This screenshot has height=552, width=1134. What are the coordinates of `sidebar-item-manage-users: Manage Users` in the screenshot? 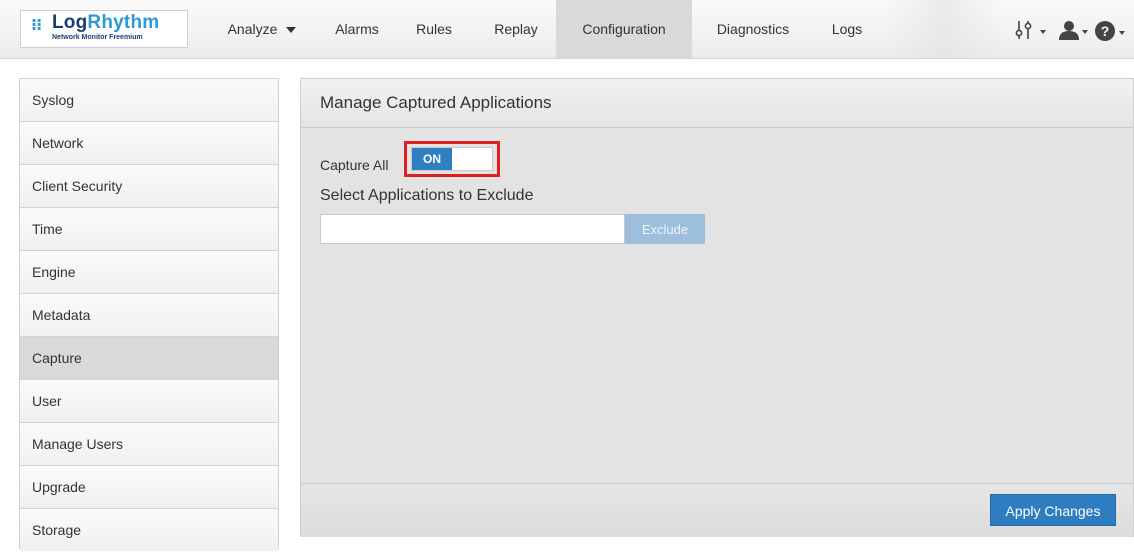 It's located at (149, 443).